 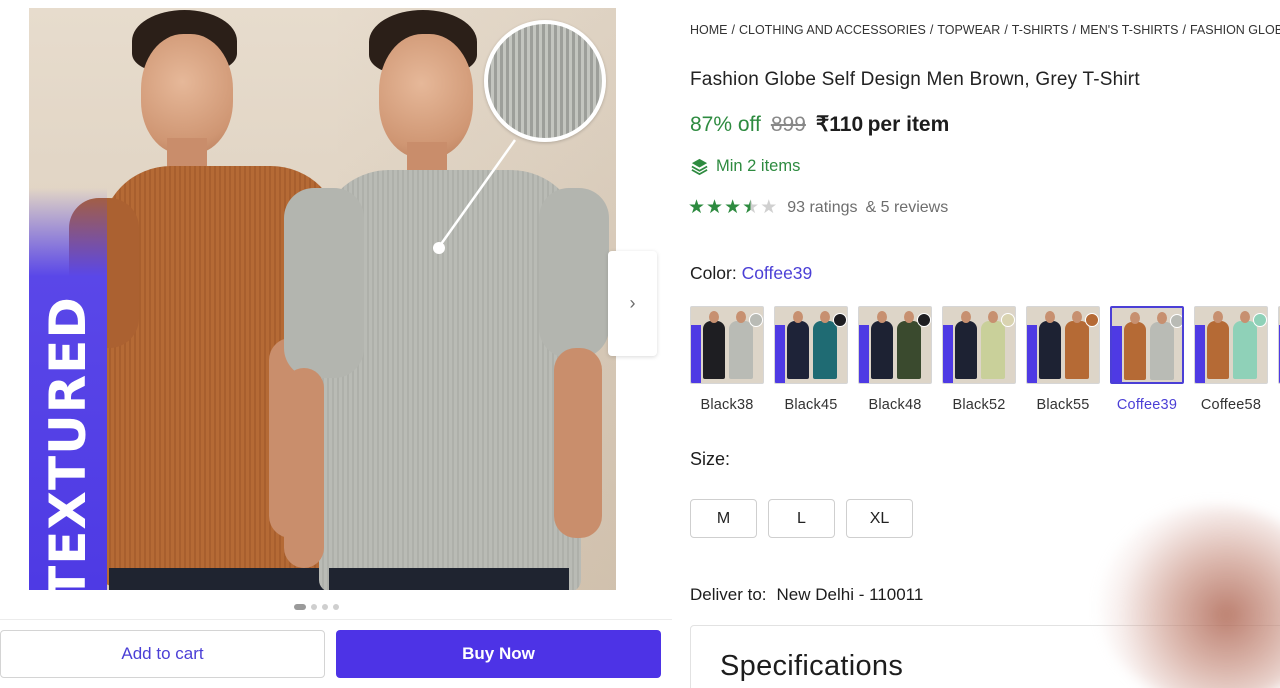 I want to click on swatch-label: Coffee39, so click(x=1147, y=405).